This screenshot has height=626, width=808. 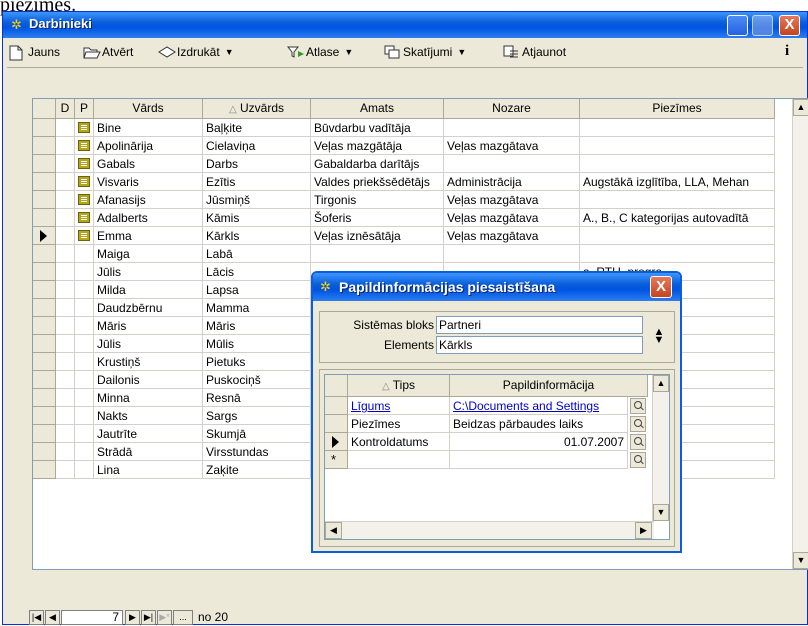 What do you see at coordinates (257, 218) in the screenshot?
I see `cell-last-name: Kāmis` at bounding box center [257, 218].